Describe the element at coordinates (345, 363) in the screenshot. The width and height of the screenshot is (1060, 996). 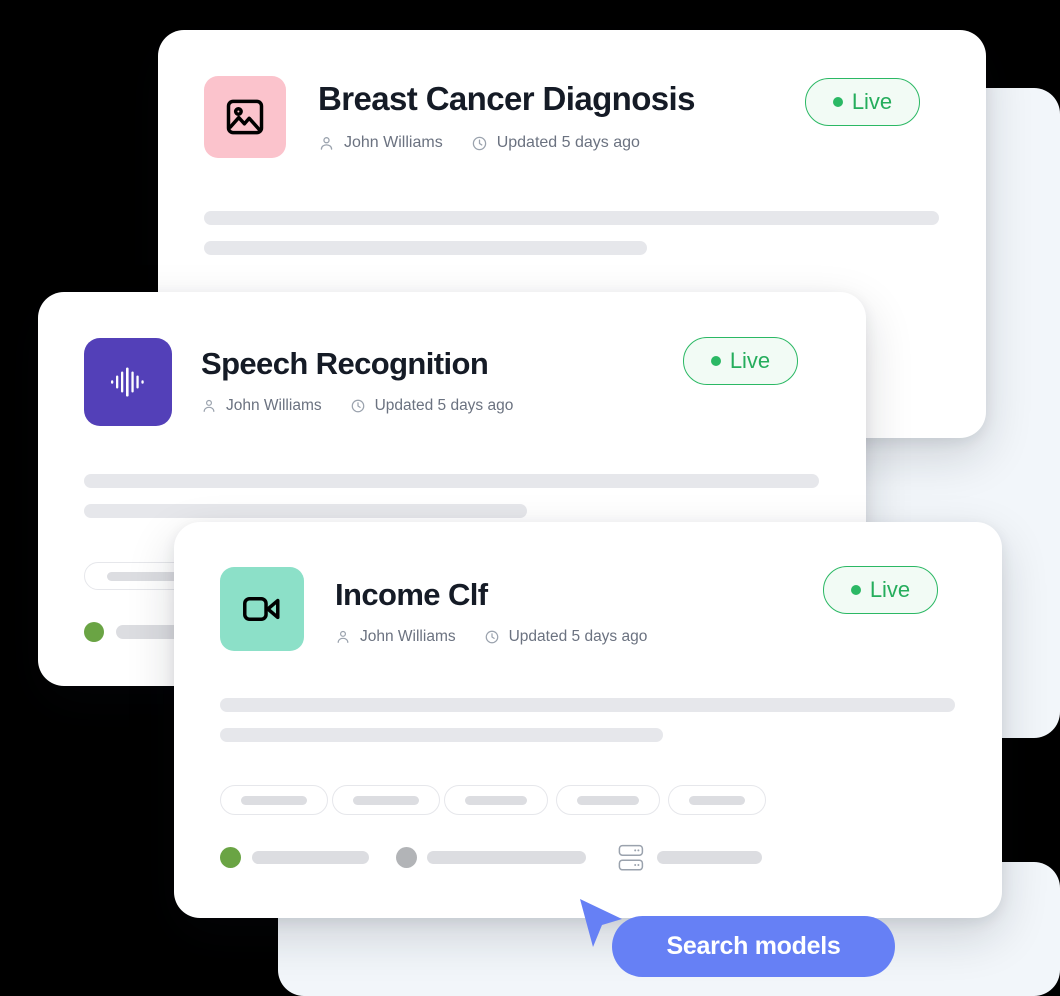
I see `card-title: Speech Recognition` at that location.